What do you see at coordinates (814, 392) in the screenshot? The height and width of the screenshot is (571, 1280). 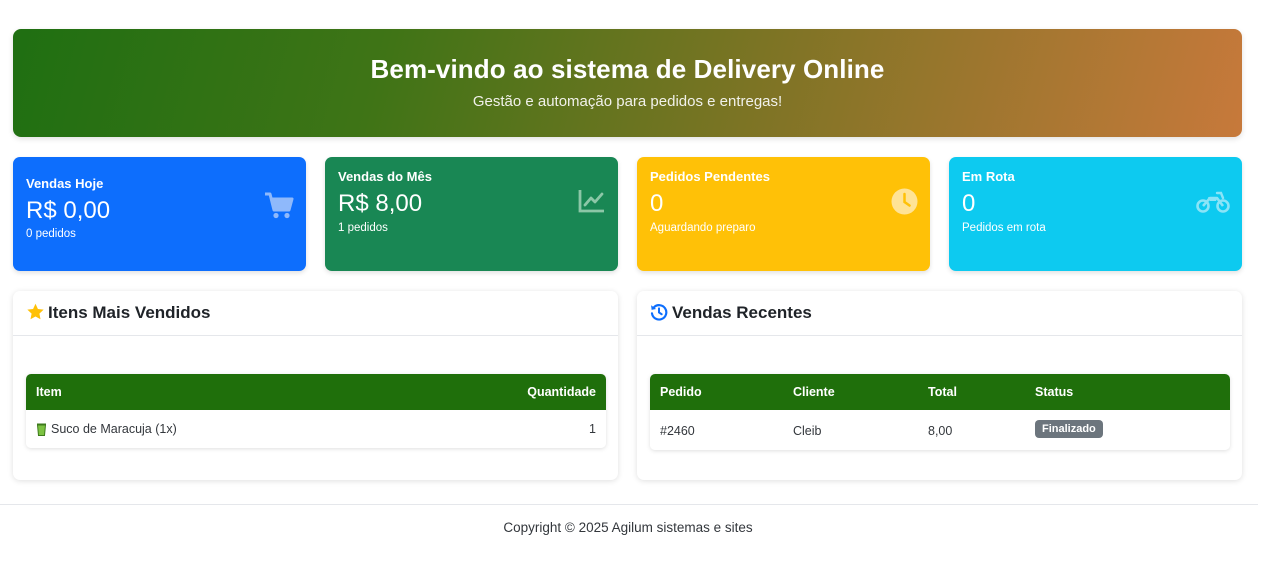 I see `column-header-cliente: Cliente` at bounding box center [814, 392].